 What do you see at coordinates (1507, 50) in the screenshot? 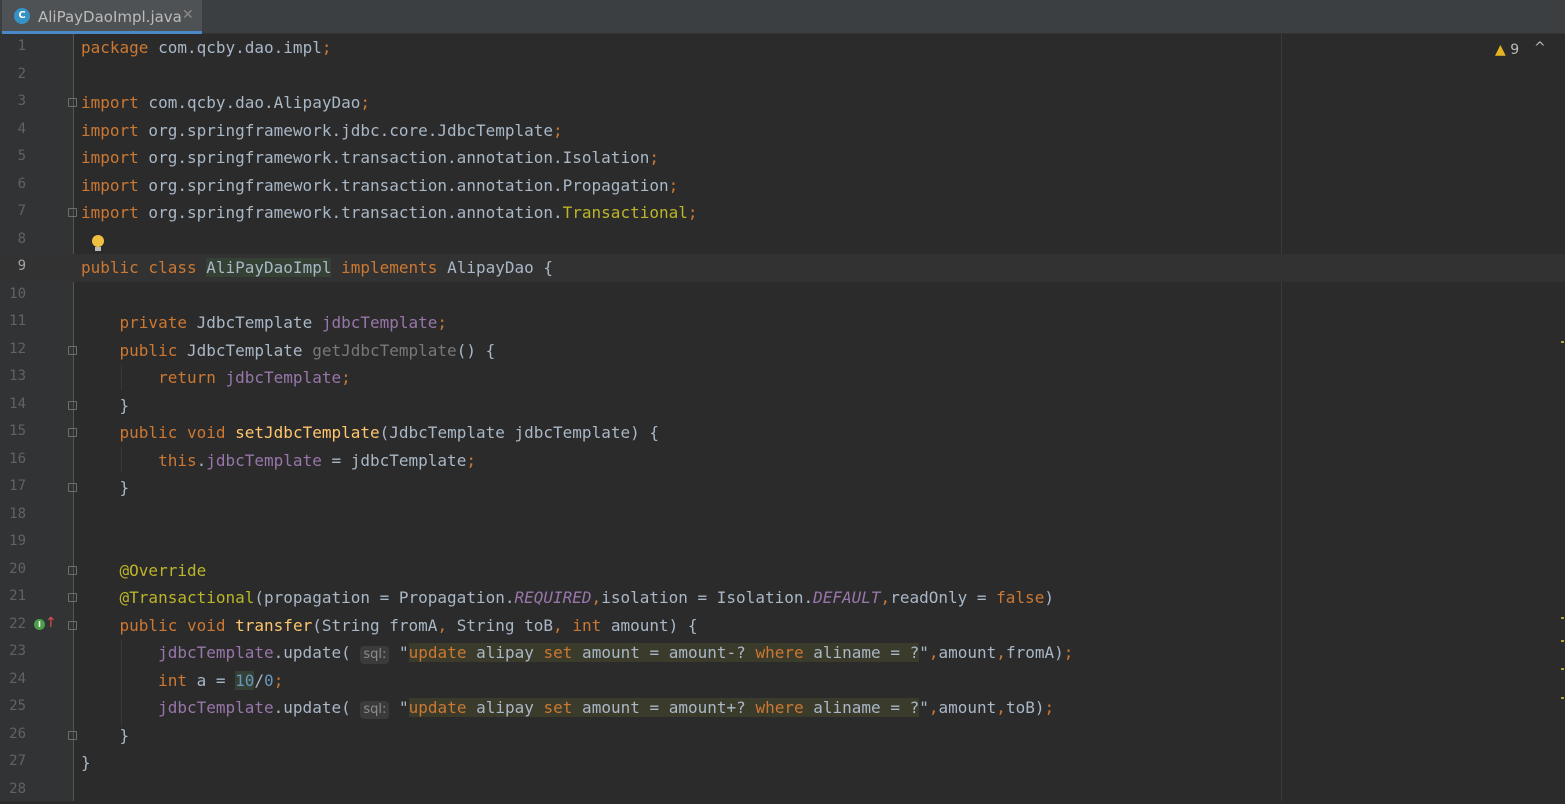
I see `inspection-warnings: ▲ 9` at bounding box center [1507, 50].